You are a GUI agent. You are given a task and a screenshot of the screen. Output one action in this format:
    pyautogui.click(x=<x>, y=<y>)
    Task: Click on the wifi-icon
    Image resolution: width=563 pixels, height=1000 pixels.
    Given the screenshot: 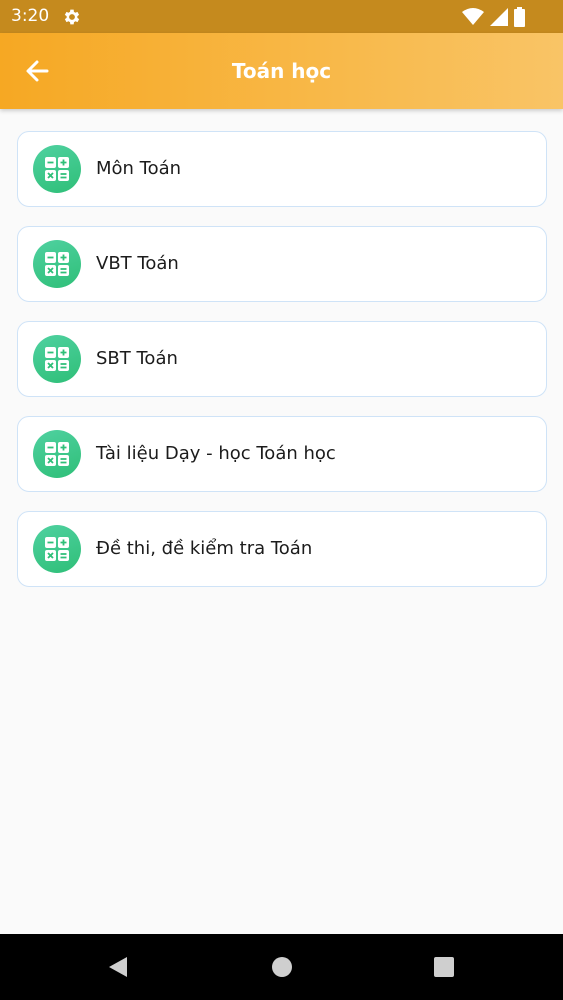 What is the action you would take?
    pyautogui.click(x=473, y=16)
    